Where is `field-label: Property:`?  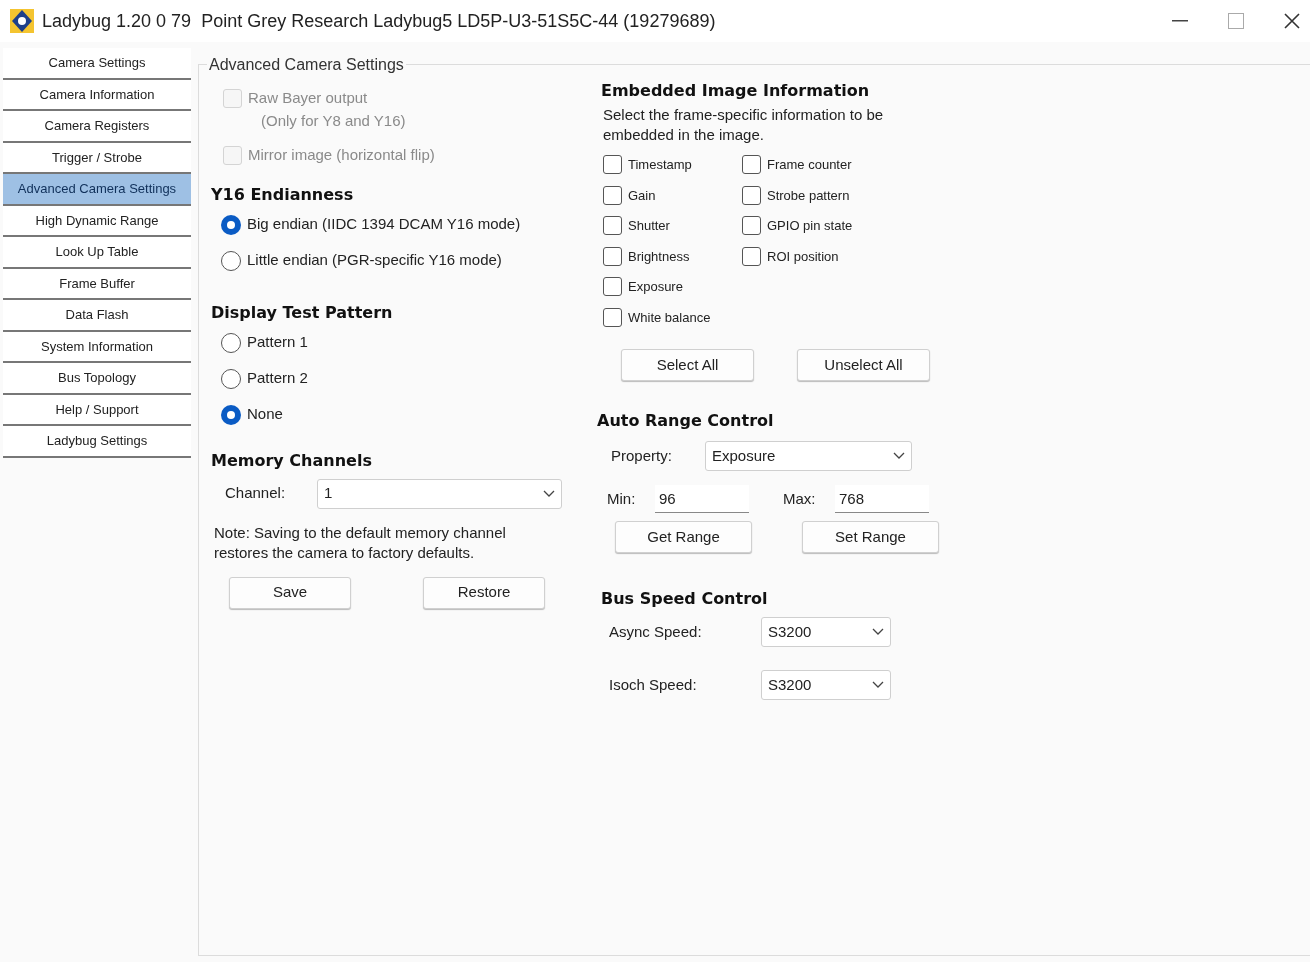
field-label: Property: is located at coordinates (642, 455).